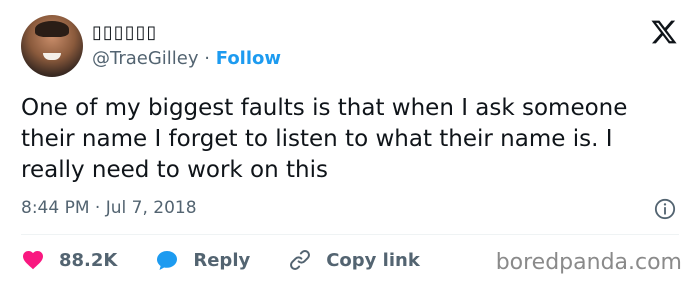 This screenshot has height=287, width=700. What do you see at coordinates (664, 32) in the screenshot?
I see `x-logo-icon` at bounding box center [664, 32].